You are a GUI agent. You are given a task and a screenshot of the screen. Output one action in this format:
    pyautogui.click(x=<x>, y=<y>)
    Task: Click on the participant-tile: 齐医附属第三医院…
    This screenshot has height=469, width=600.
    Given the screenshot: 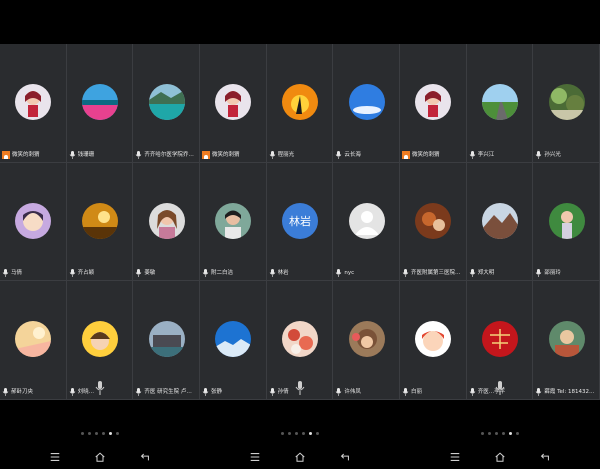 What is the action you would take?
    pyautogui.click(x=433, y=222)
    